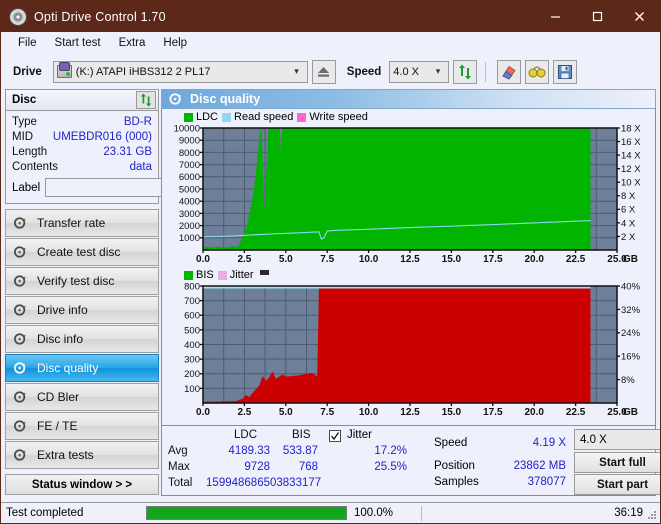  I want to click on chevron-down-icon: ▾, so click(296, 71).